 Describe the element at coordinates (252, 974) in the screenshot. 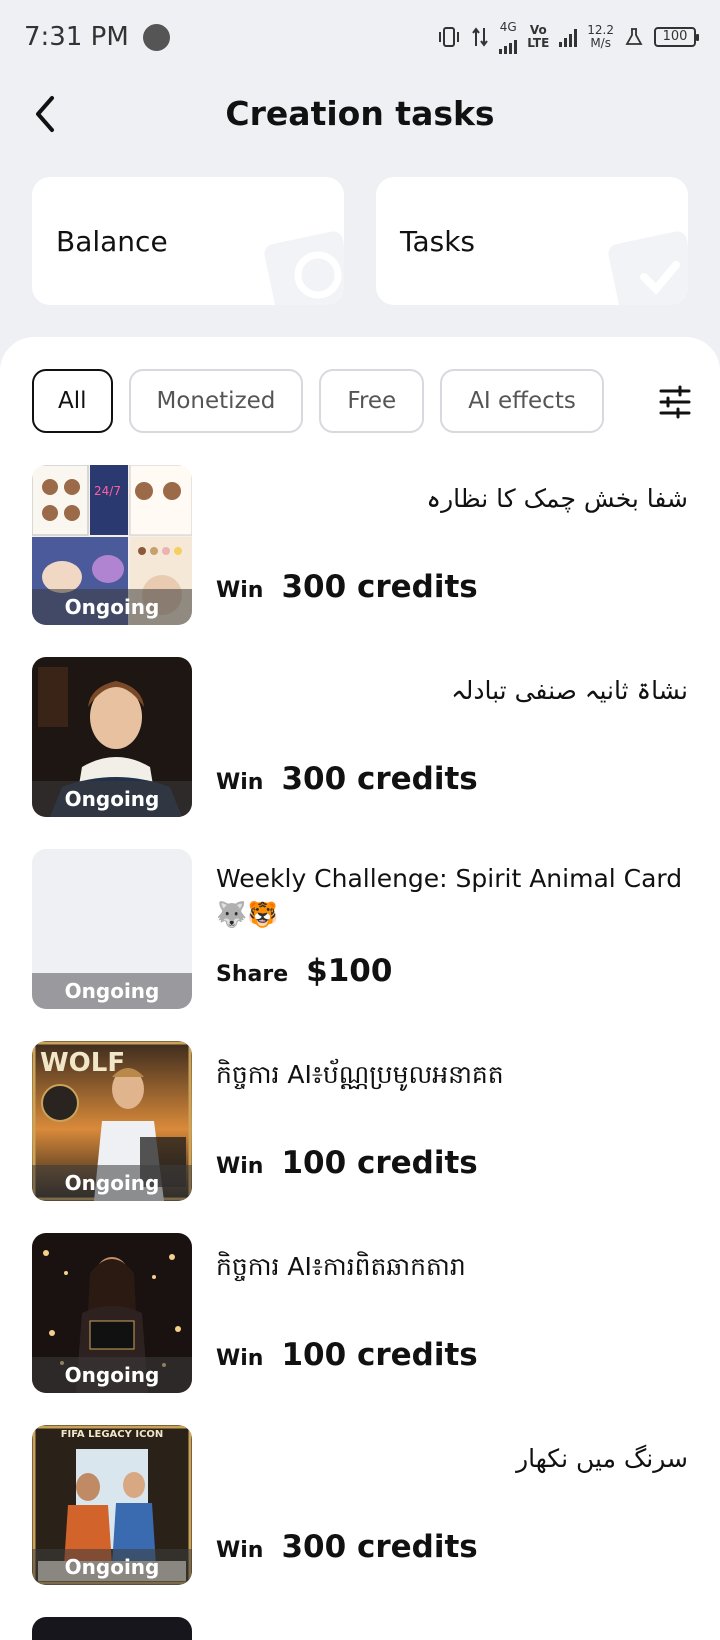

I see `reward-verb: Share` at that location.